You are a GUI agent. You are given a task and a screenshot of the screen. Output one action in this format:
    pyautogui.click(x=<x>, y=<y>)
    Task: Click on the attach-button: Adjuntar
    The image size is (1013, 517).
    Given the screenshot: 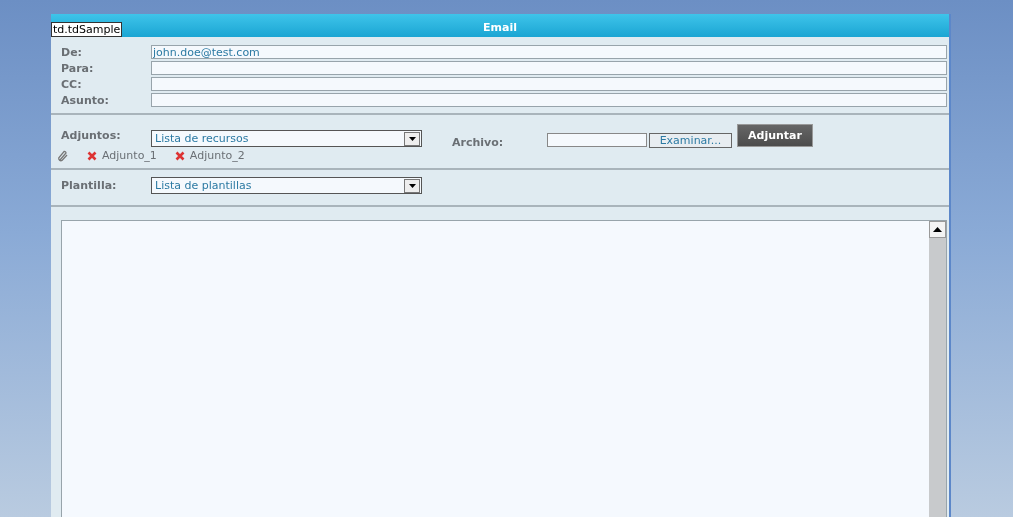 What is the action you would take?
    pyautogui.click(x=775, y=135)
    